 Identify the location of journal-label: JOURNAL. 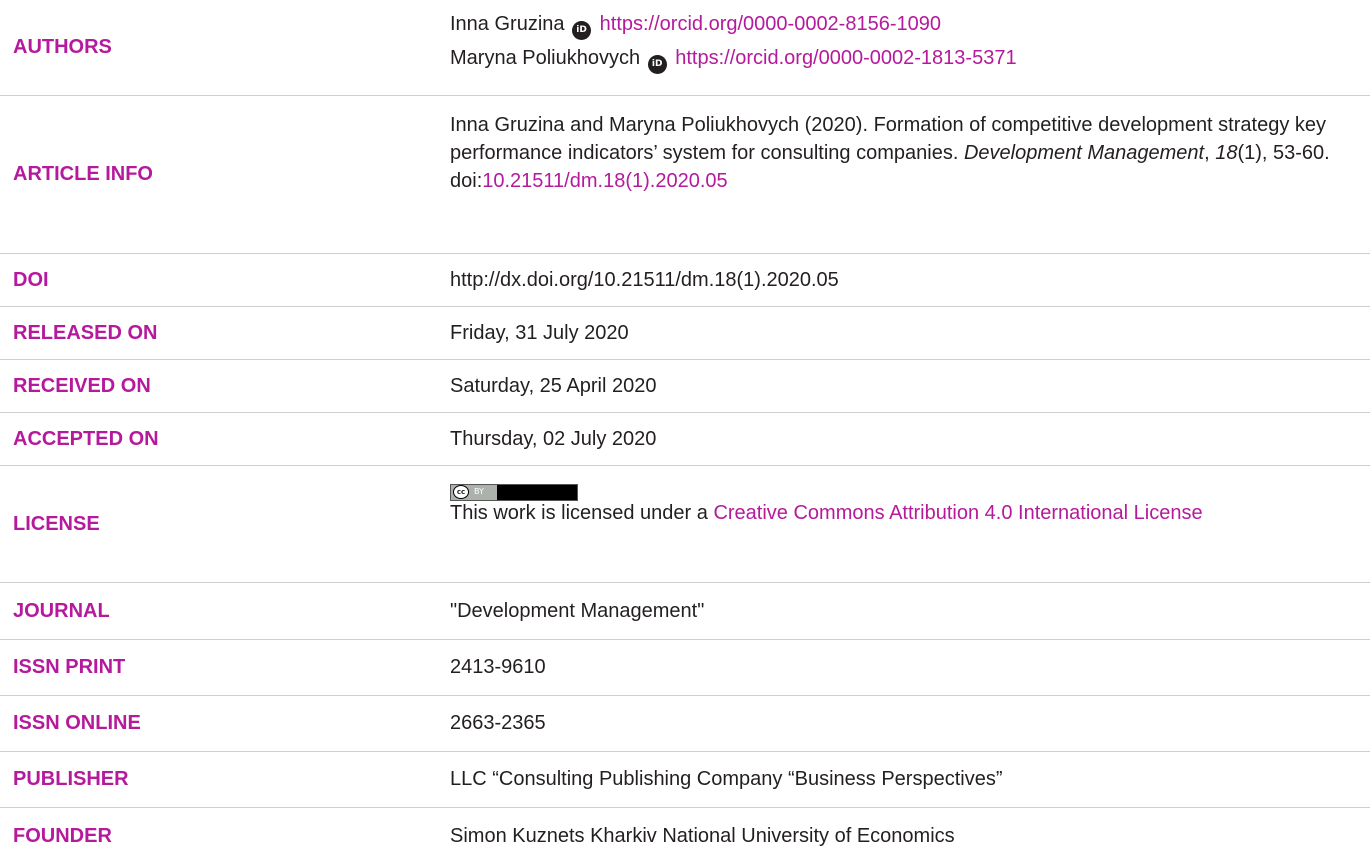
(61, 610).